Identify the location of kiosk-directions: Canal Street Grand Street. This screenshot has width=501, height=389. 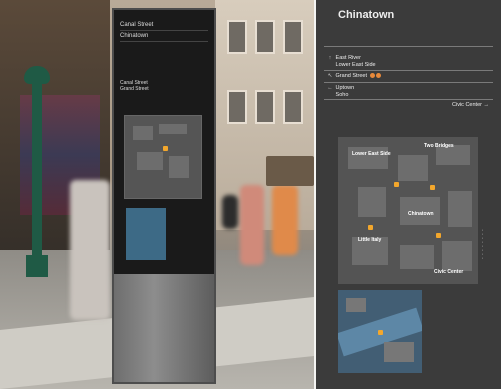
(134, 86).